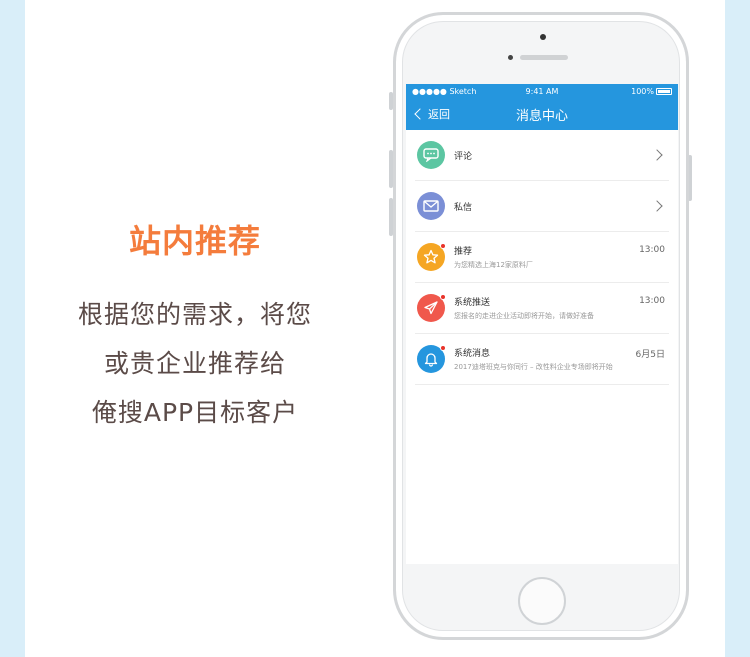 This screenshot has width=750, height=657. I want to click on promo-description: 根据您的需求，将您 或贵企业推荐给 俺搜APP目标客户, so click(195, 363).